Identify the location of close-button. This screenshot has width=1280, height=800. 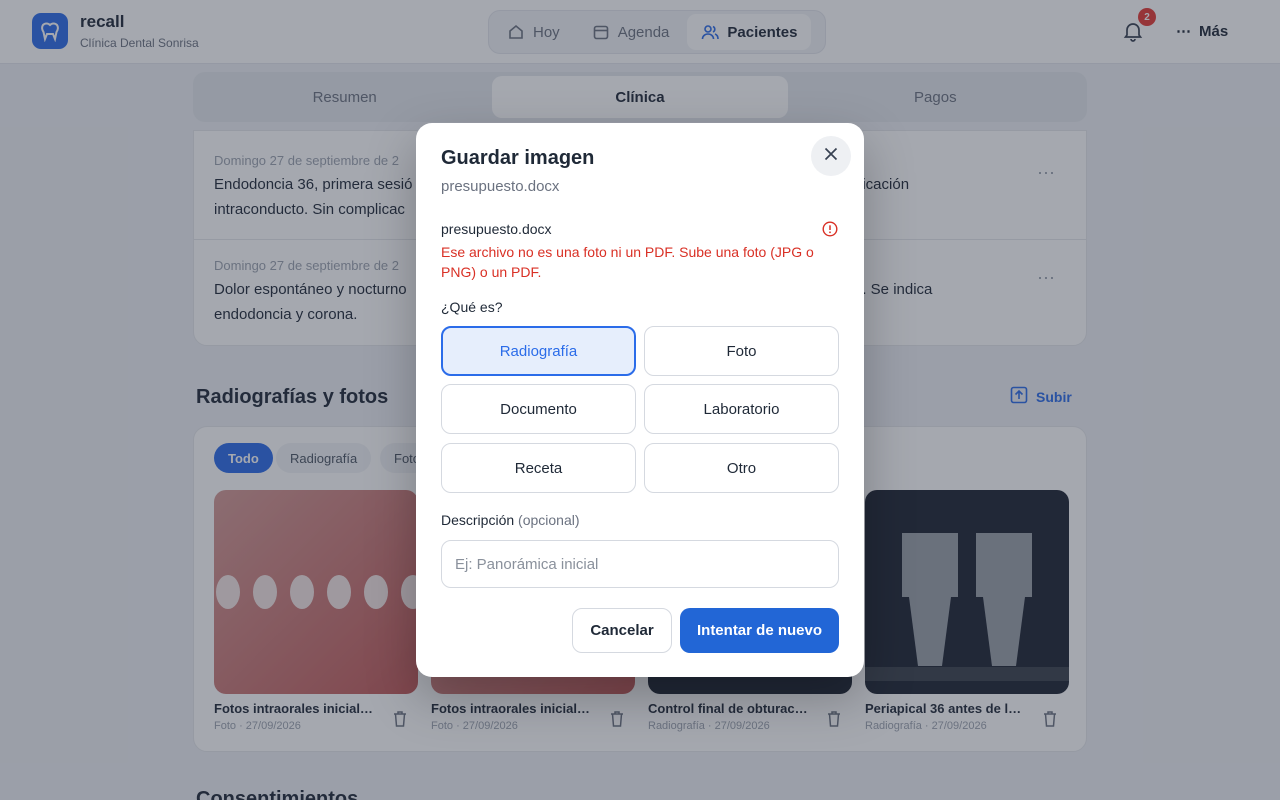
(831, 156).